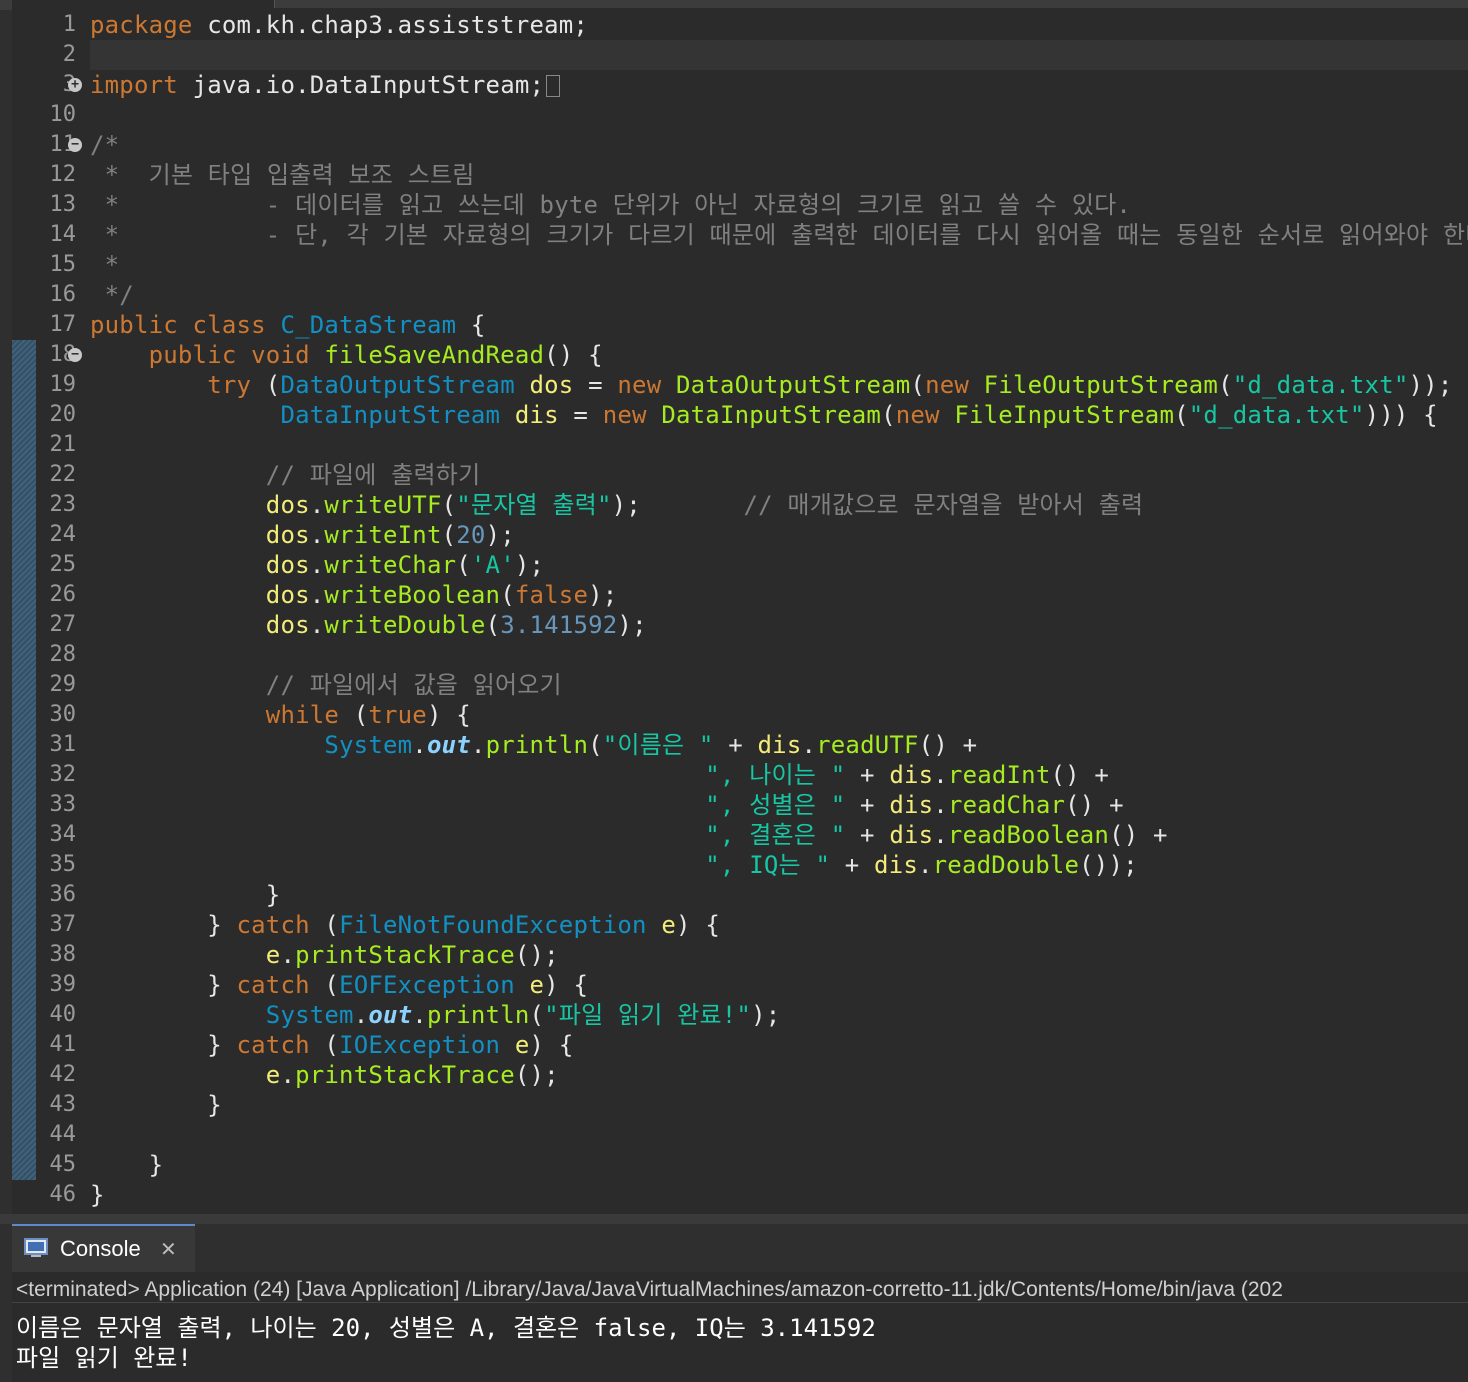 Image resolution: width=1468 pixels, height=1382 pixels. I want to click on folded-imports-marker, so click(553, 86).